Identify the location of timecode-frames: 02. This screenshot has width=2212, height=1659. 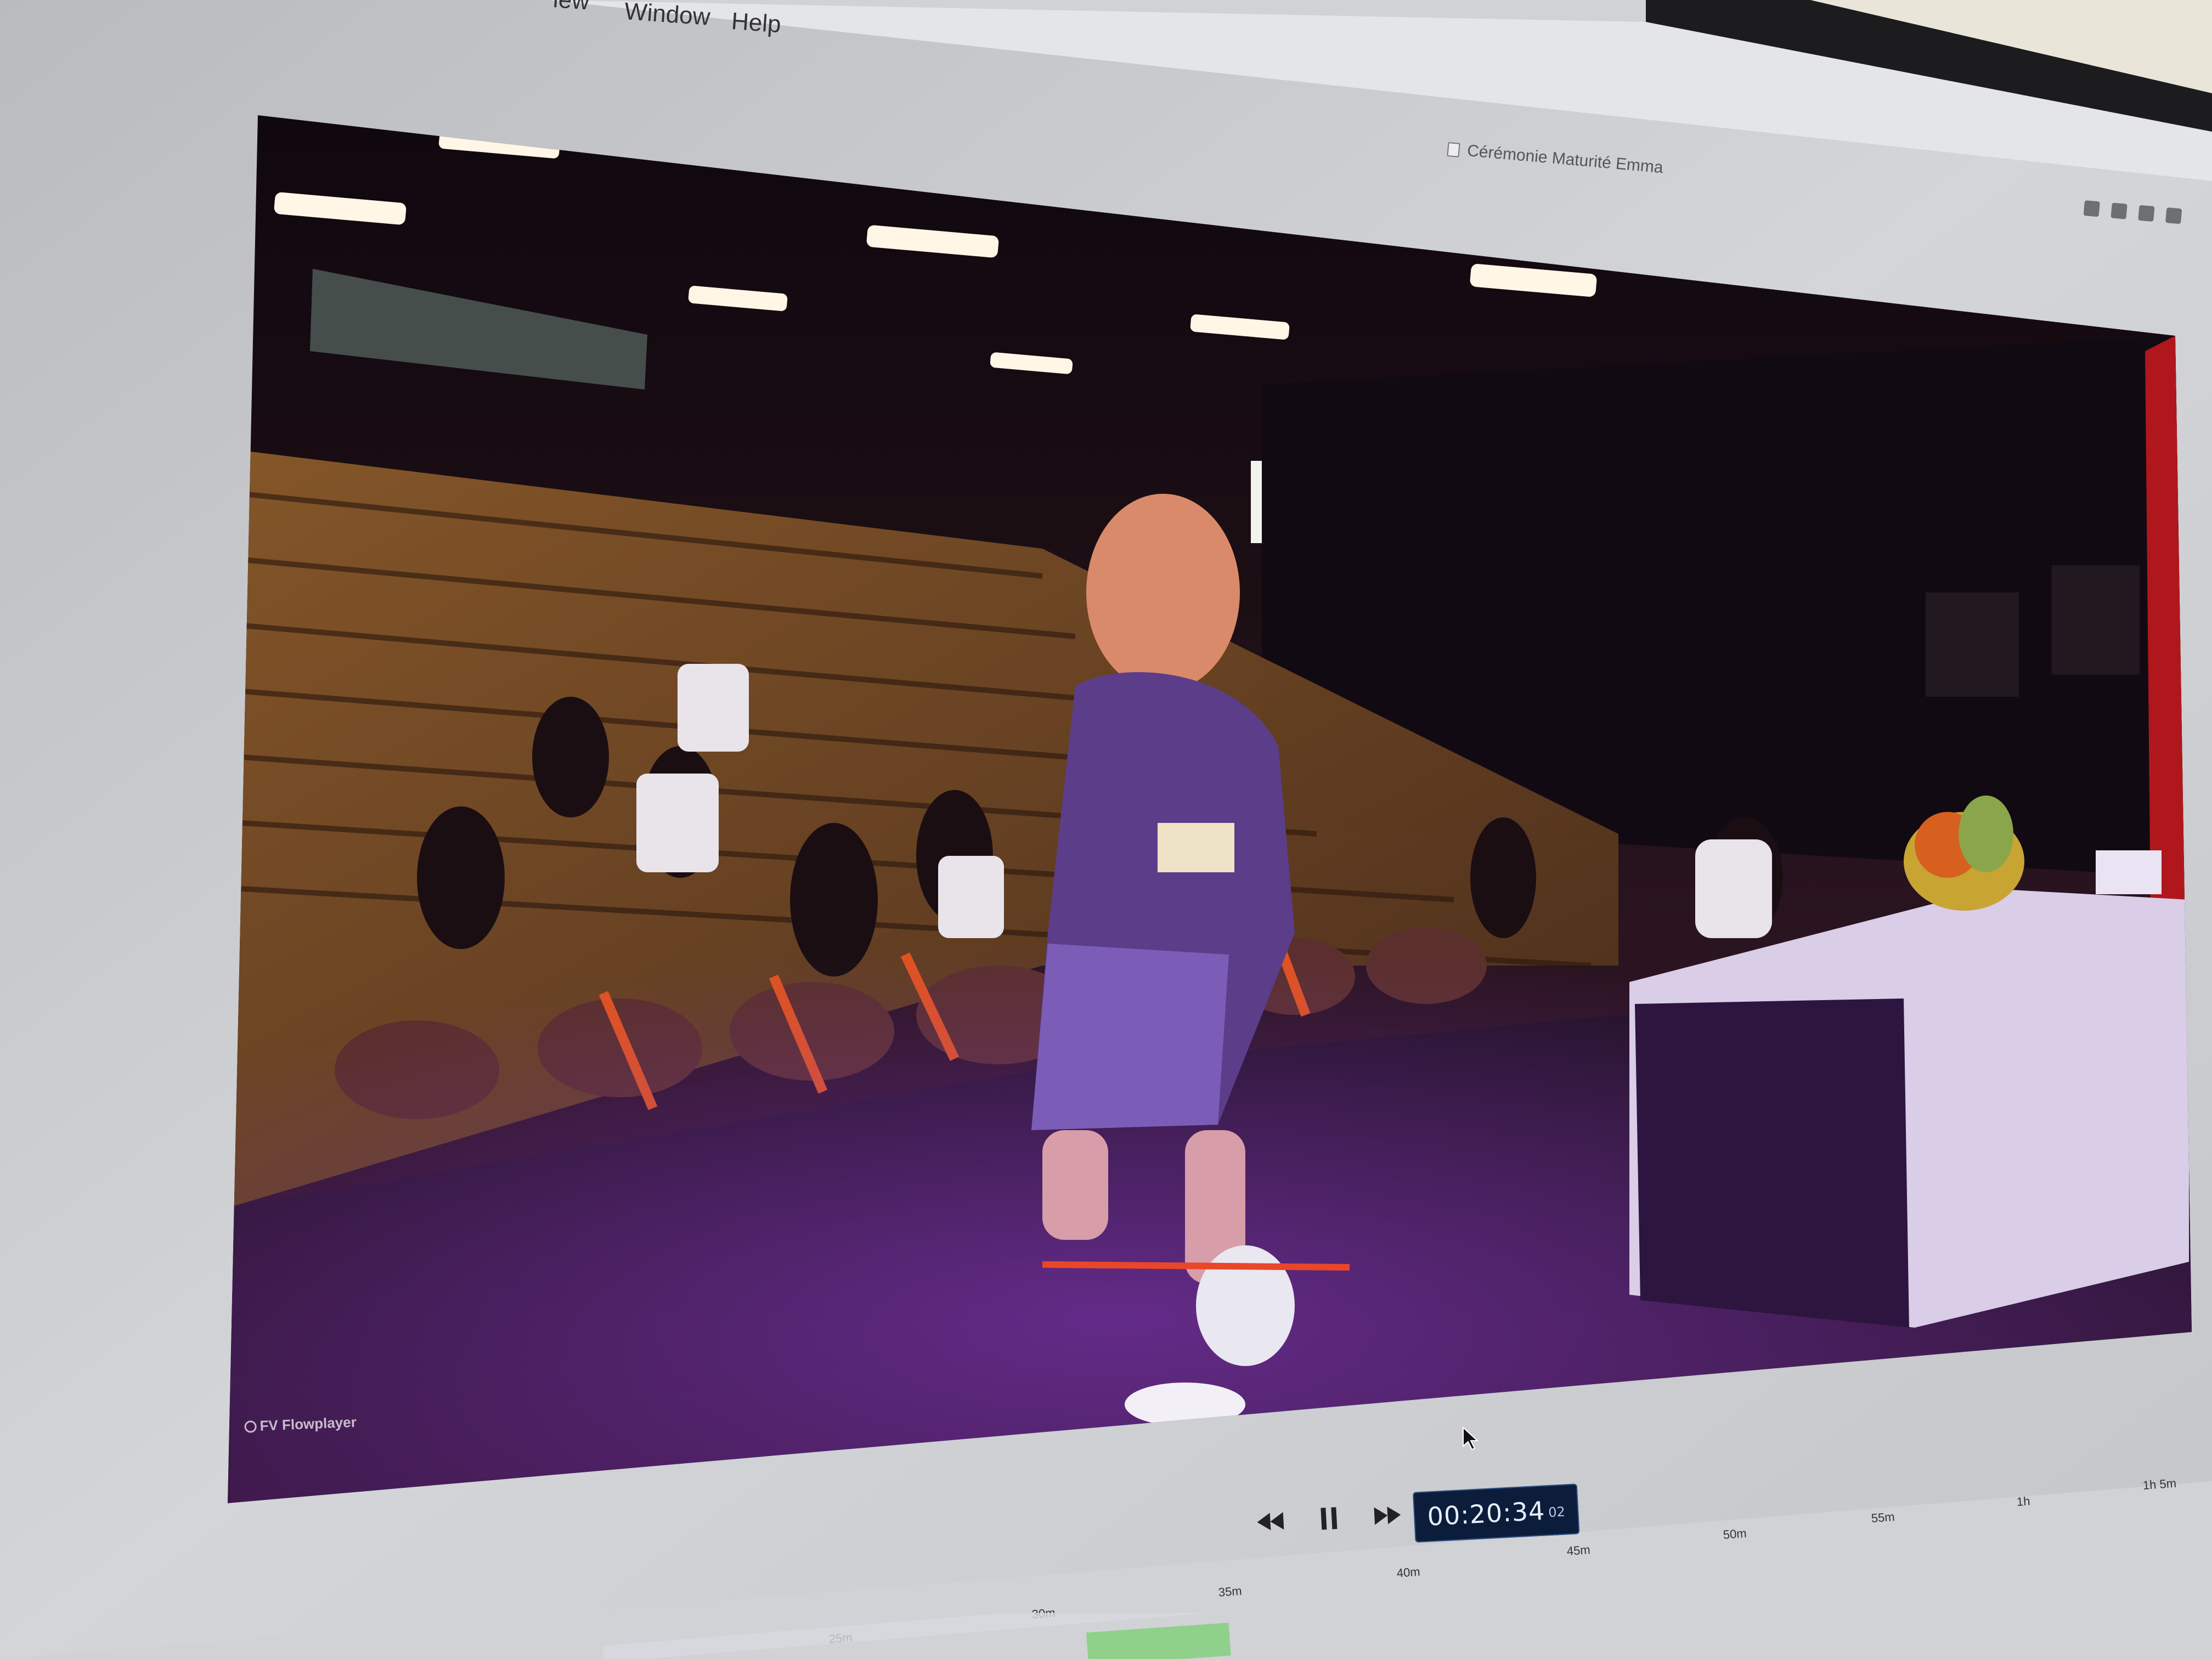
(1557, 1513).